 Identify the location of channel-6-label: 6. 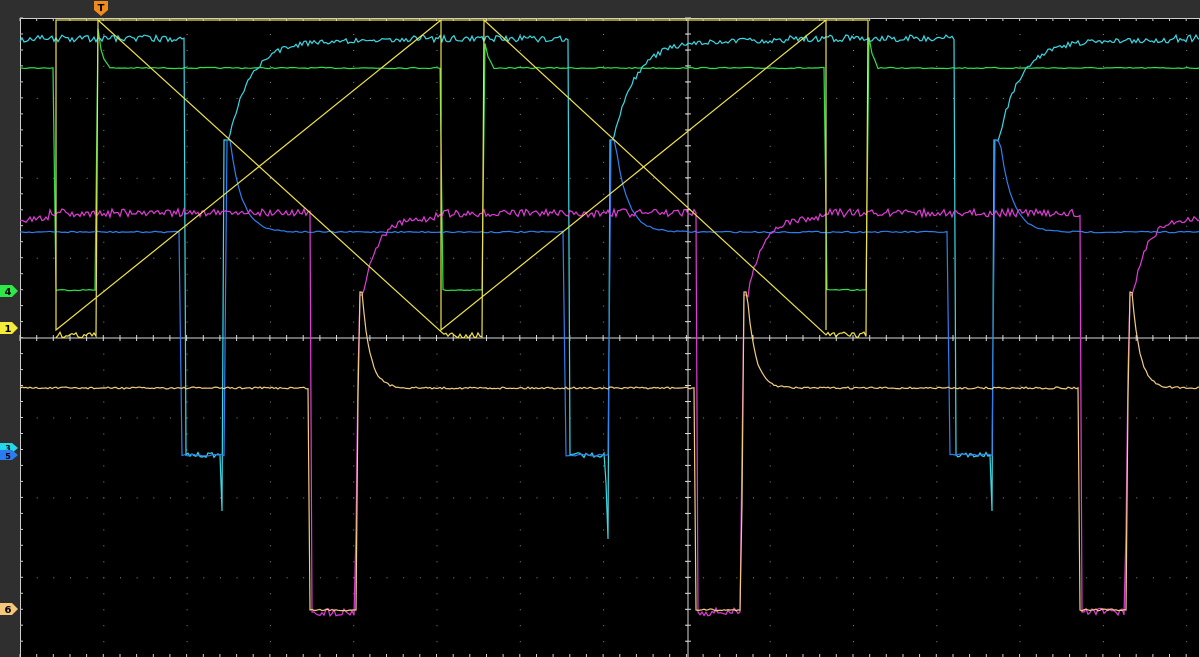
(8, 610).